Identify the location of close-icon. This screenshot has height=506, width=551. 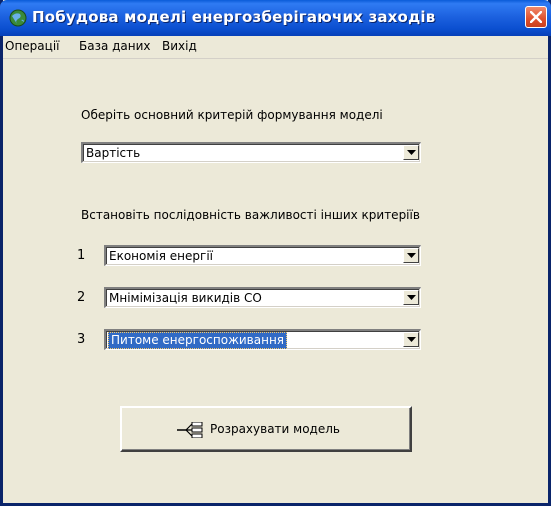
(536, 17).